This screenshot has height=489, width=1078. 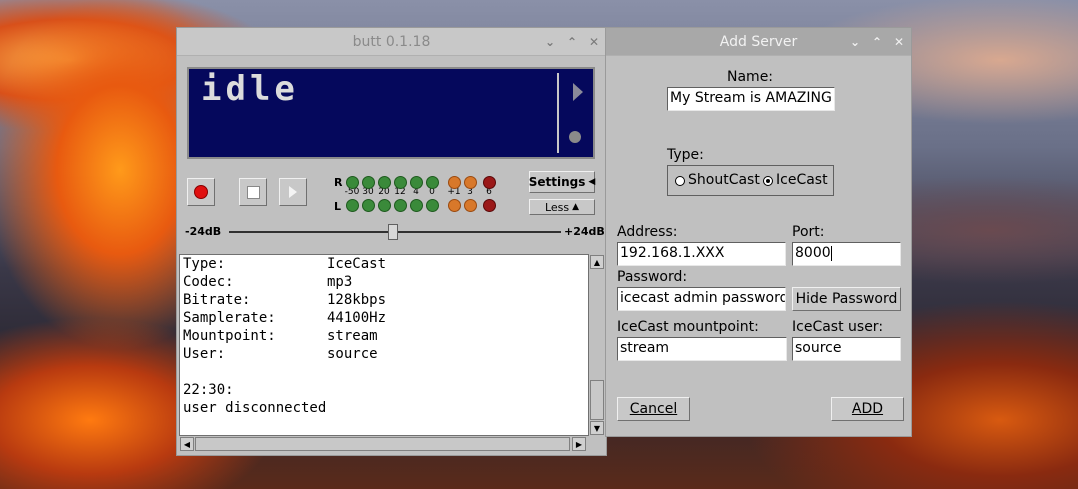 I want to click on info-row-samplerate: Samplerate: 44100Hz, so click(x=284, y=318).